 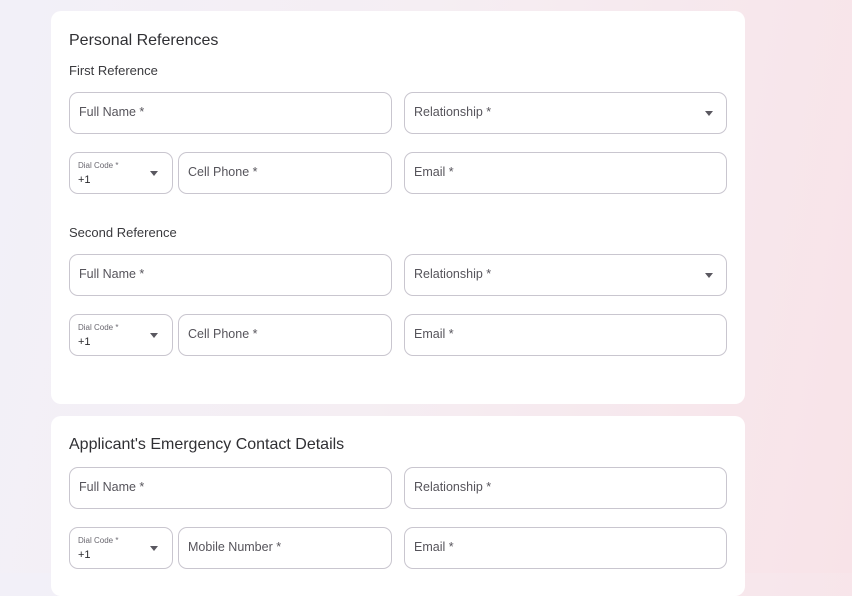 I want to click on emergency-full-name-input: Full Name *, so click(x=230, y=488).